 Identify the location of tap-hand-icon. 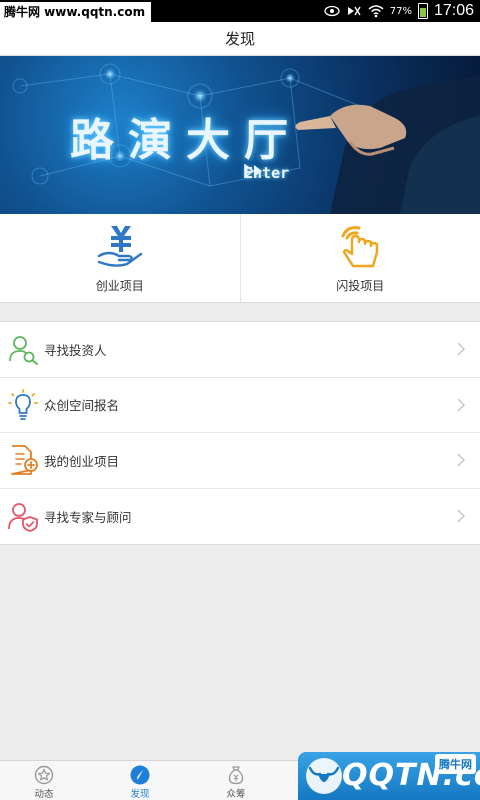
(360, 246).